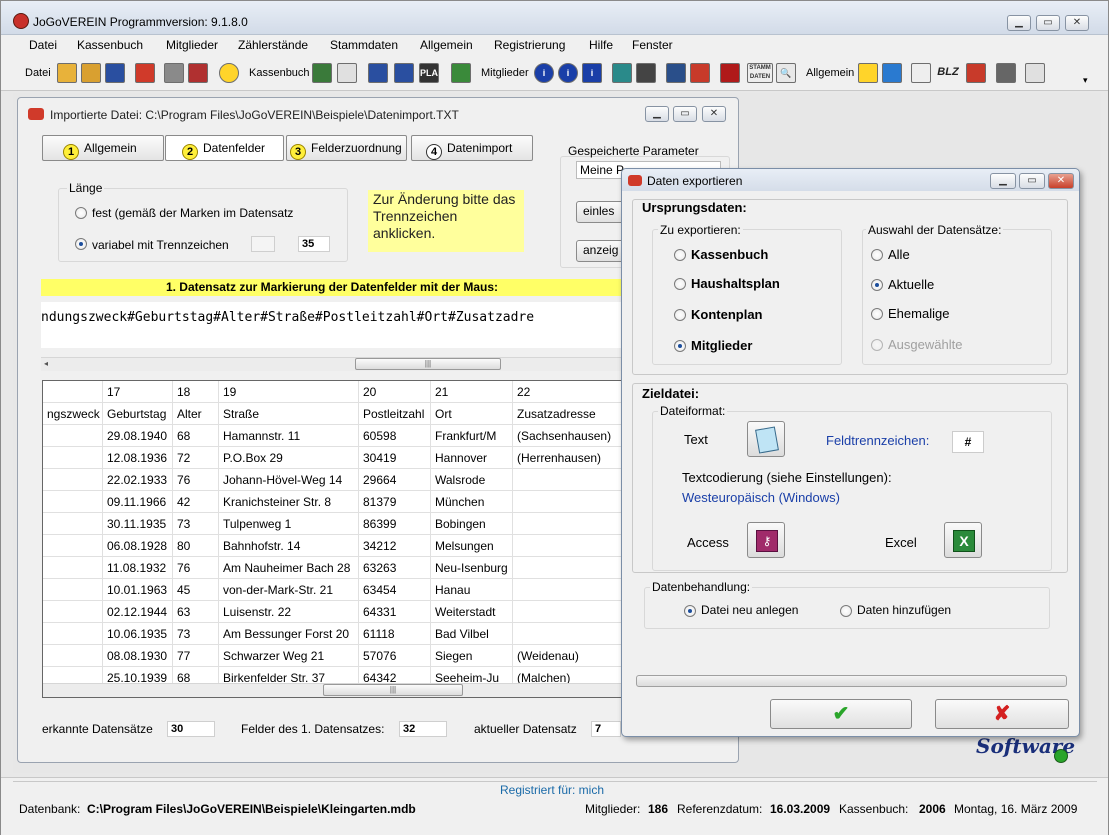 Image resolution: width=1109 pixels, height=835 pixels. I want to click on table-cell: P.O.Box 29, so click(289, 458).